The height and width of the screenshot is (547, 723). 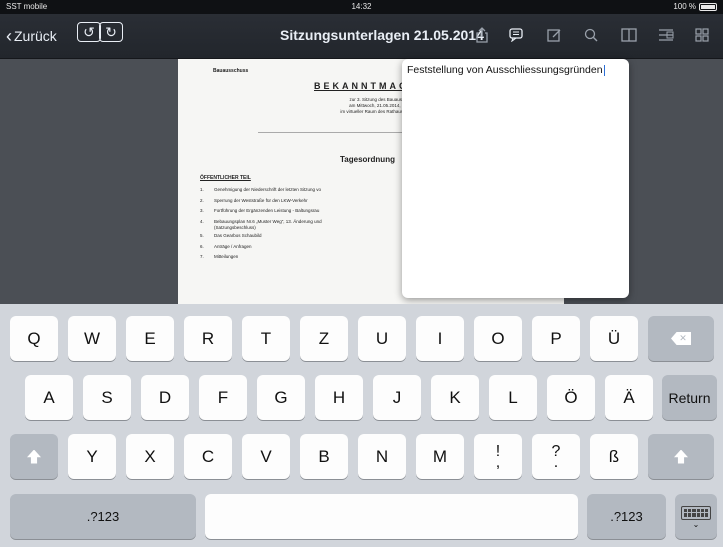 What do you see at coordinates (516, 35) in the screenshot?
I see `notes-icon` at bounding box center [516, 35].